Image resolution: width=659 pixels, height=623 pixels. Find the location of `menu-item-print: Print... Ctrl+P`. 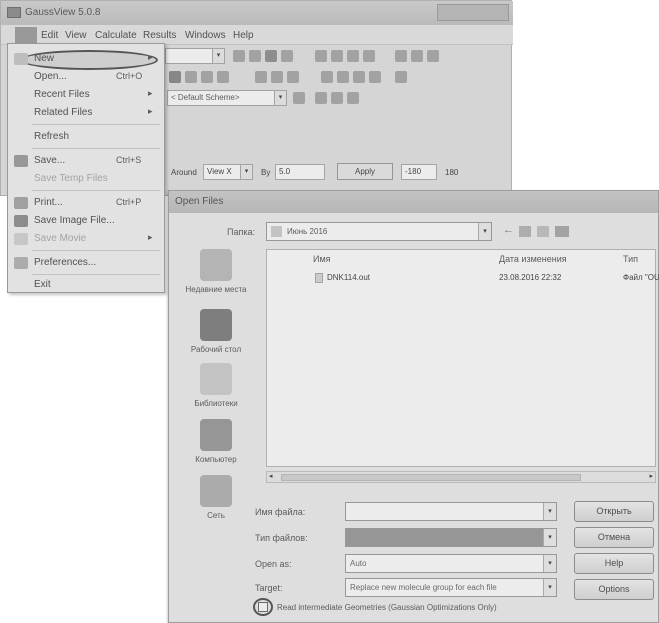

menu-item-print: Print... Ctrl+P is located at coordinates (86, 203).